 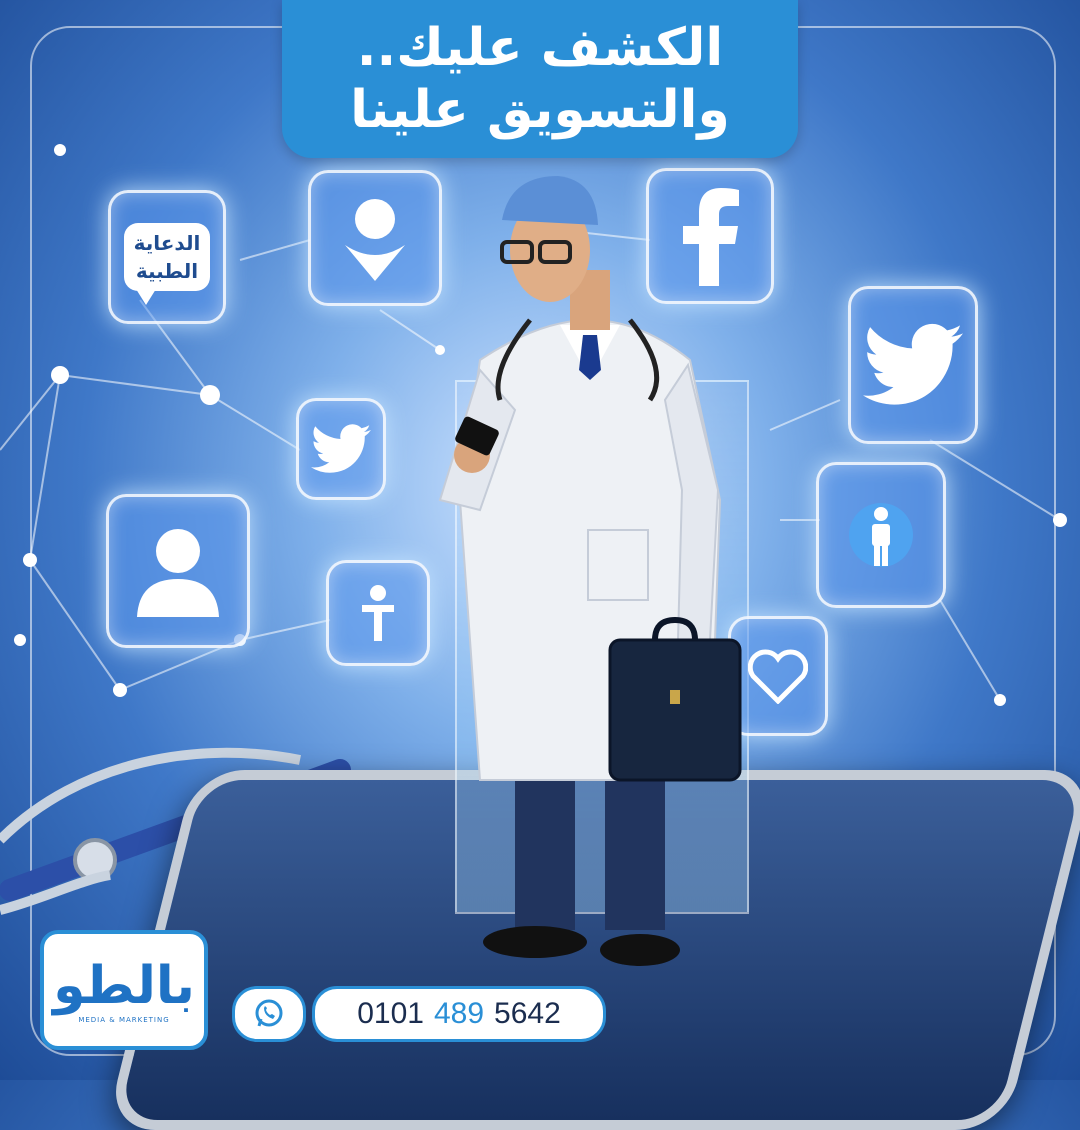 I want to click on bubble-line-1: الدعاية, so click(x=167, y=243).